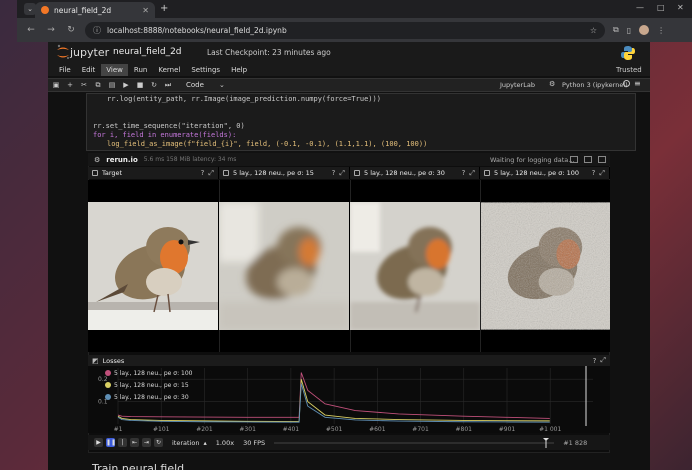  I want to click on bottom-panel-toggle-icon, so click(588, 159).